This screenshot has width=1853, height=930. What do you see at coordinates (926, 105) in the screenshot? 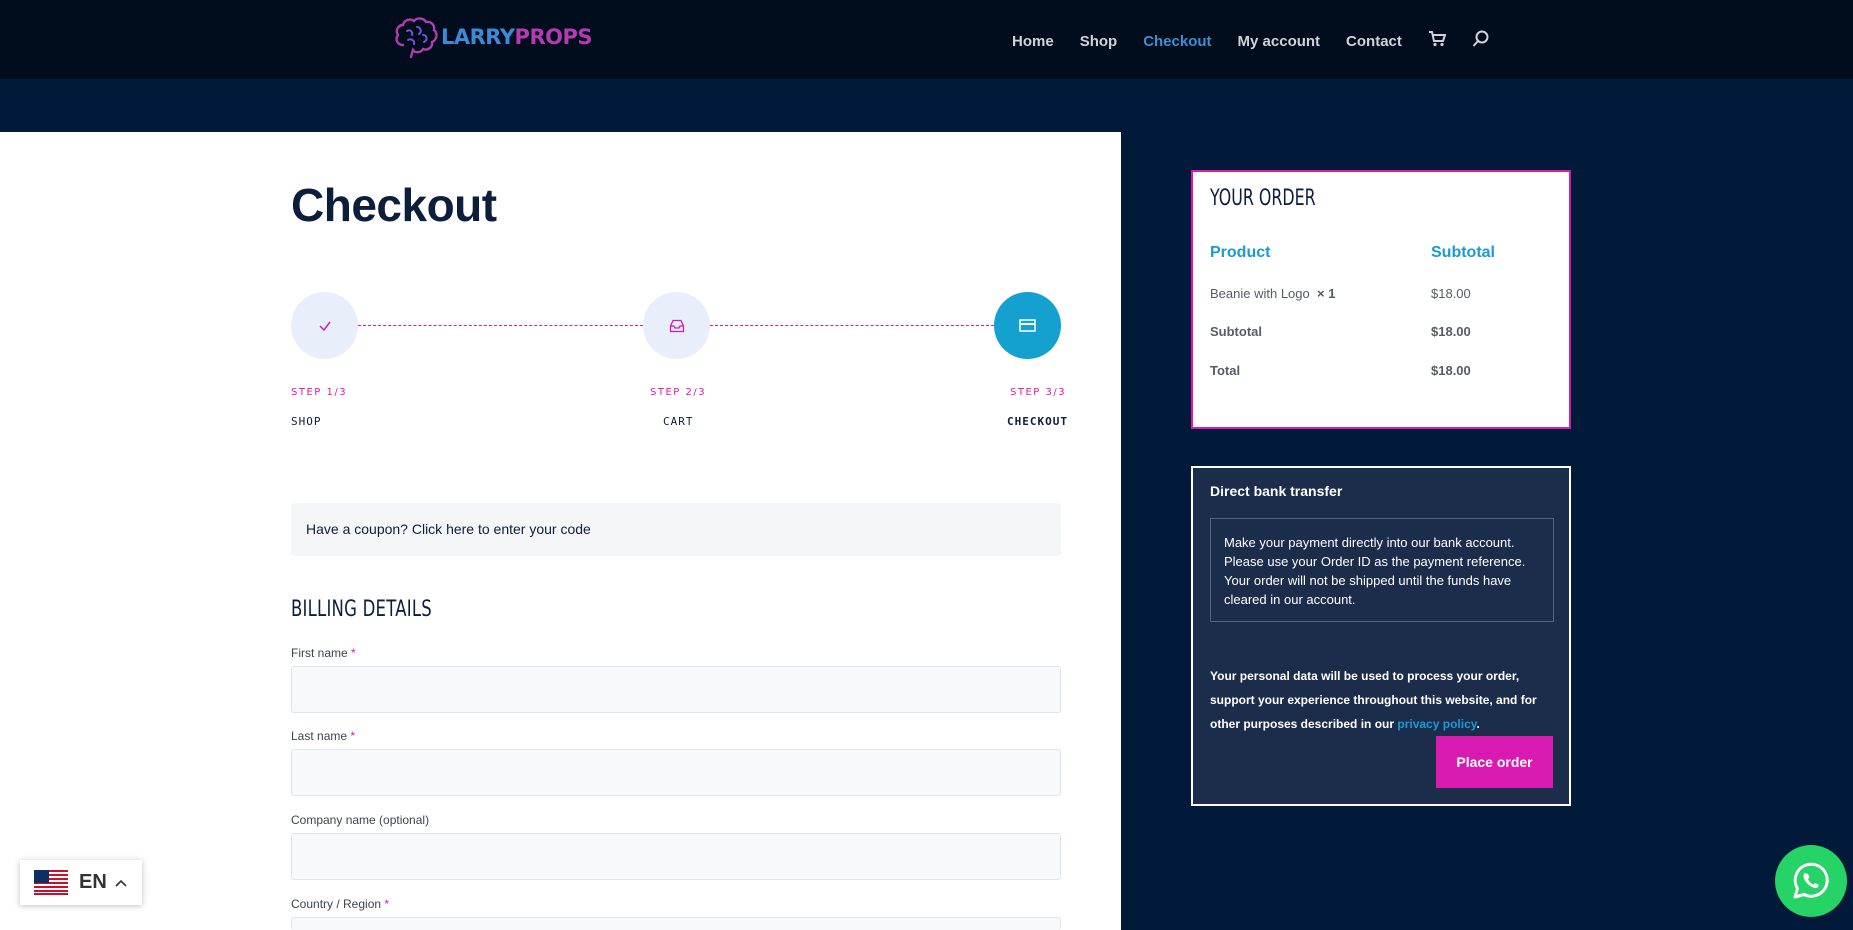
I see `hero-band` at bounding box center [926, 105].